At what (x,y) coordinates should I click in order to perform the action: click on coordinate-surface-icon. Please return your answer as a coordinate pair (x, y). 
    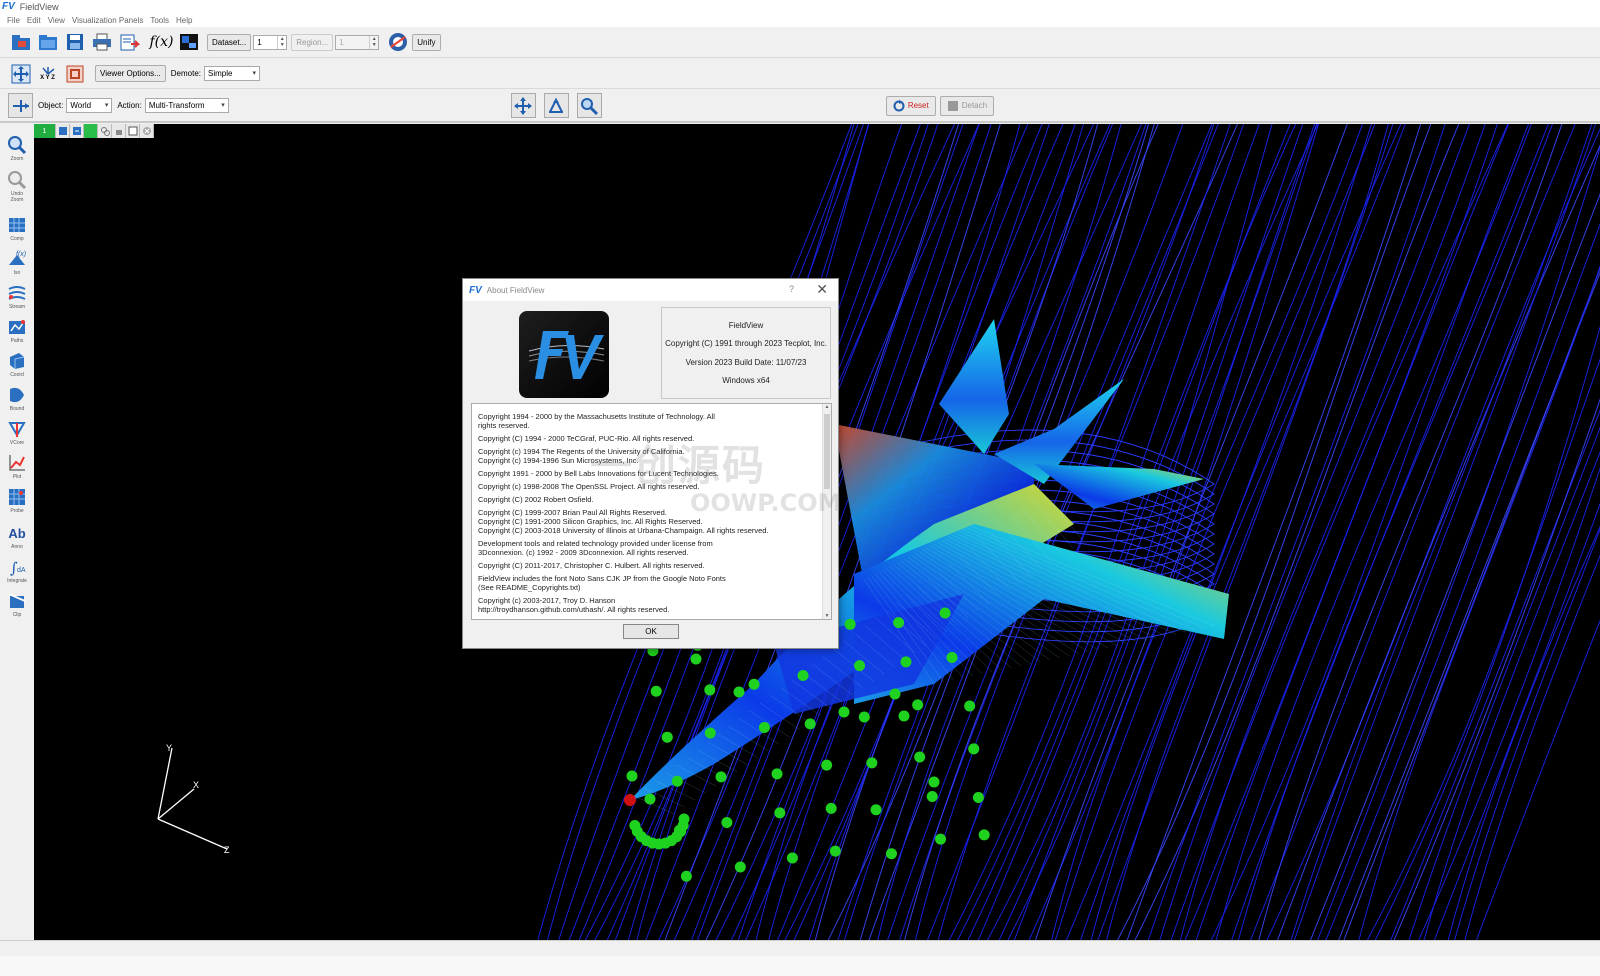
    Looking at the image, I should click on (17, 361).